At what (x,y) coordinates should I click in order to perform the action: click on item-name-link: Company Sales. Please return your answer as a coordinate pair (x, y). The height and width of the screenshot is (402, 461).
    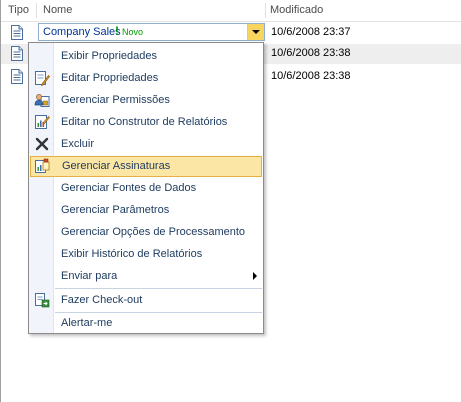
    Looking at the image, I should click on (82, 32).